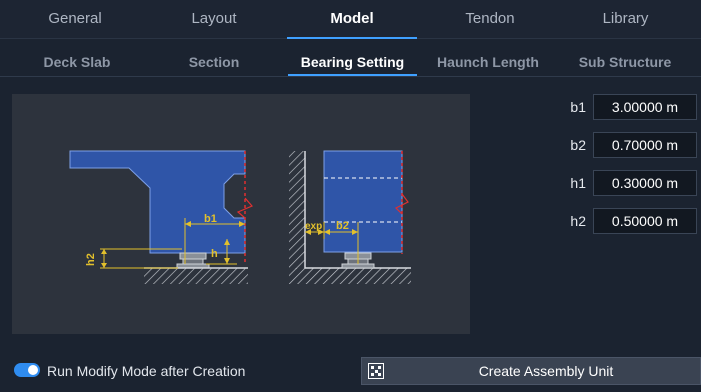  What do you see at coordinates (77, 59) in the screenshot?
I see `tab-deck-slab: Deck Slab` at bounding box center [77, 59].